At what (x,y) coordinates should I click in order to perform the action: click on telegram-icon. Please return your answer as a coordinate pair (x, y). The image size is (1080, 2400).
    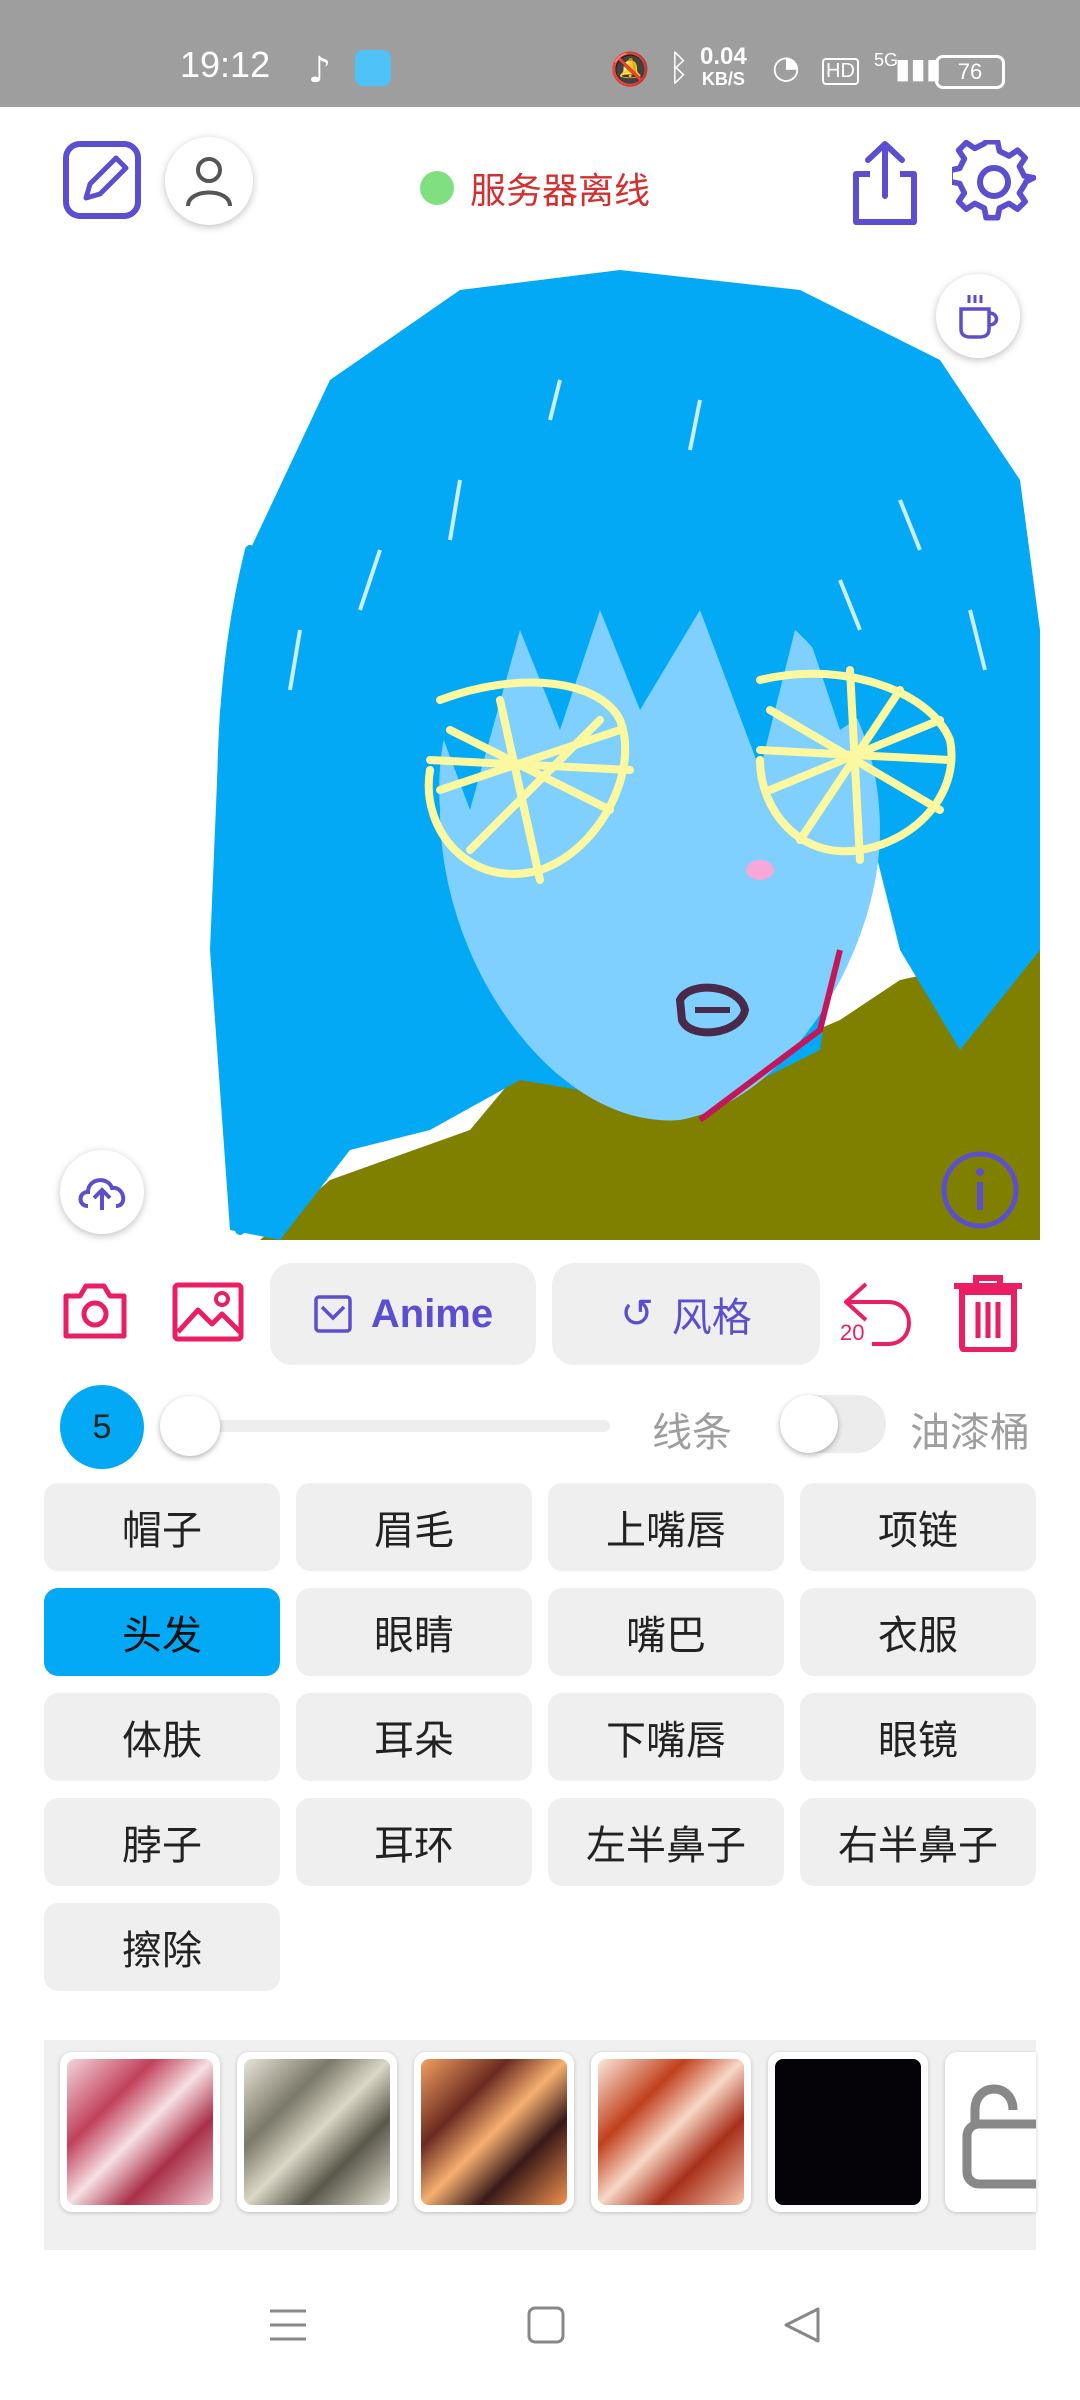
    Looking at the image, I should click on (373, 68).